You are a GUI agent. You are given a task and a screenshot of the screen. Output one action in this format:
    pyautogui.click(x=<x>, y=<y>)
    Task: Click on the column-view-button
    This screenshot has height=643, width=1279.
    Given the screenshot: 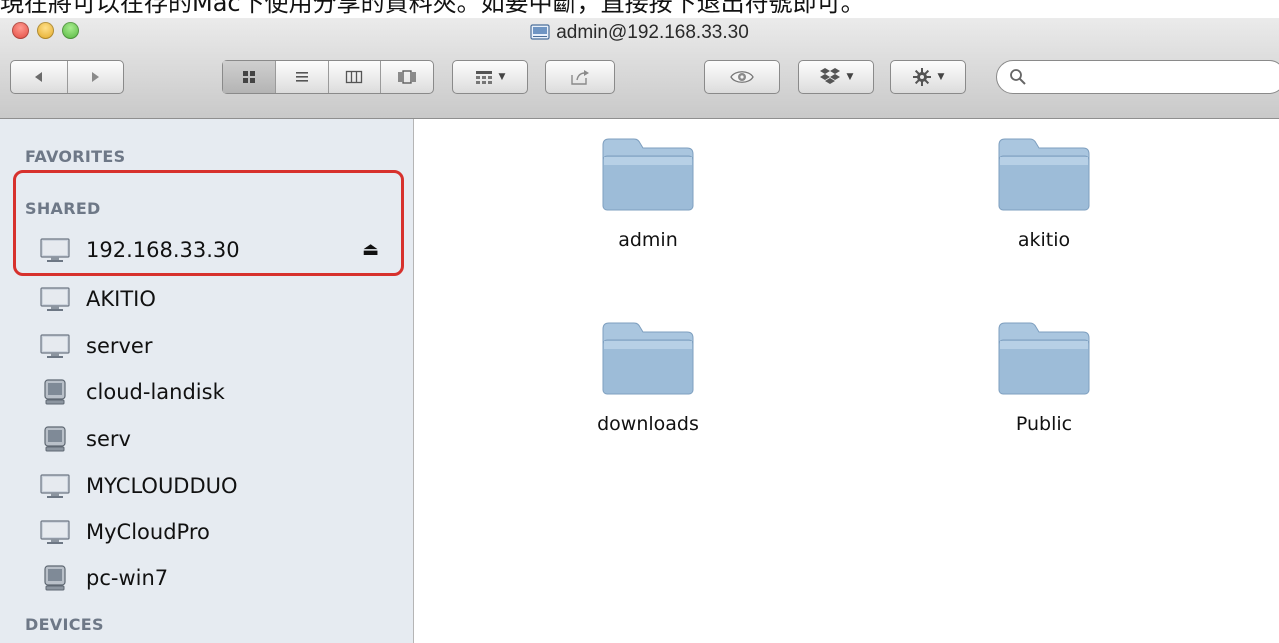 What is the action you would take?
    pyautogui.click(x=355, y=77)
    